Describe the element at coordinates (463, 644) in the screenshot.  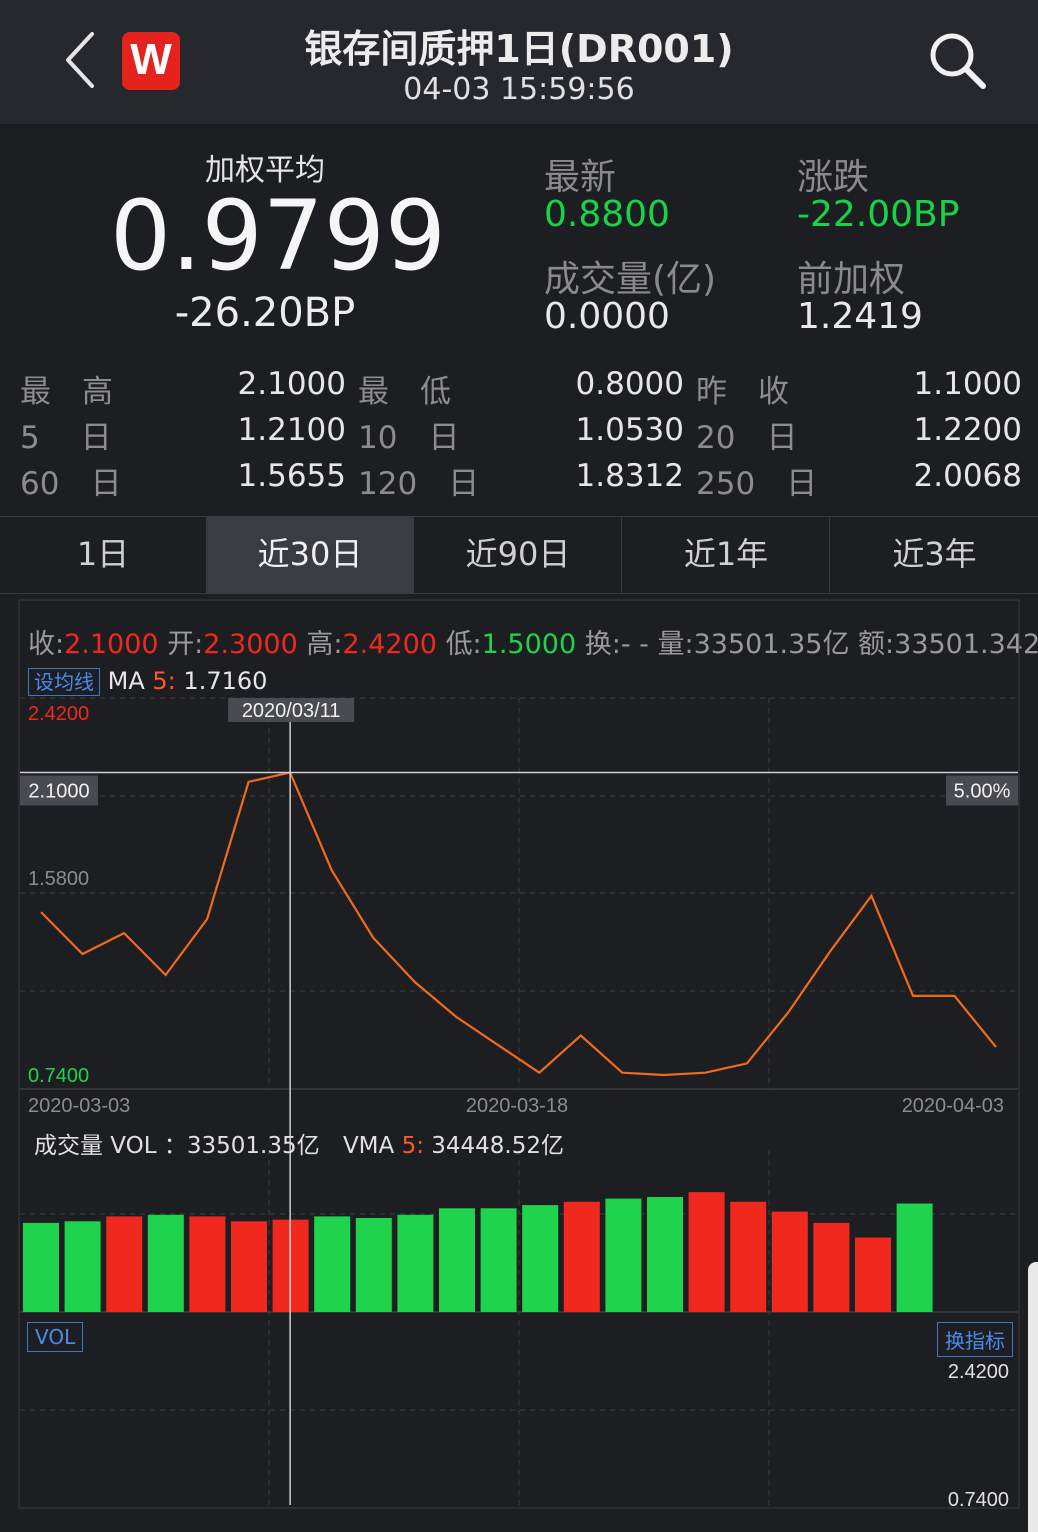
I see `low-label: 低:` at that location.